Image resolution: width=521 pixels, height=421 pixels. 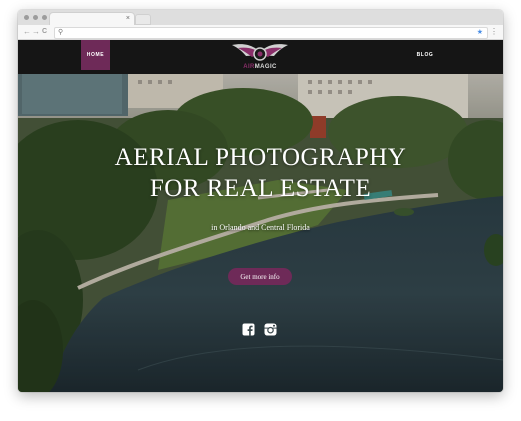 What do you see at coordinates (425, 55) in the screenshot?
I see `nav-blog-link: BLOG` at bounding box center [425, 55].